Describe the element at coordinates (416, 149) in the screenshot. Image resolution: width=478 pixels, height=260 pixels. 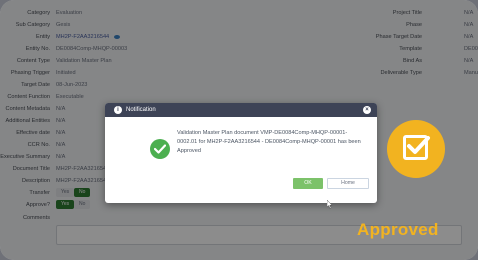
I see `checkbox-icon` at that location.